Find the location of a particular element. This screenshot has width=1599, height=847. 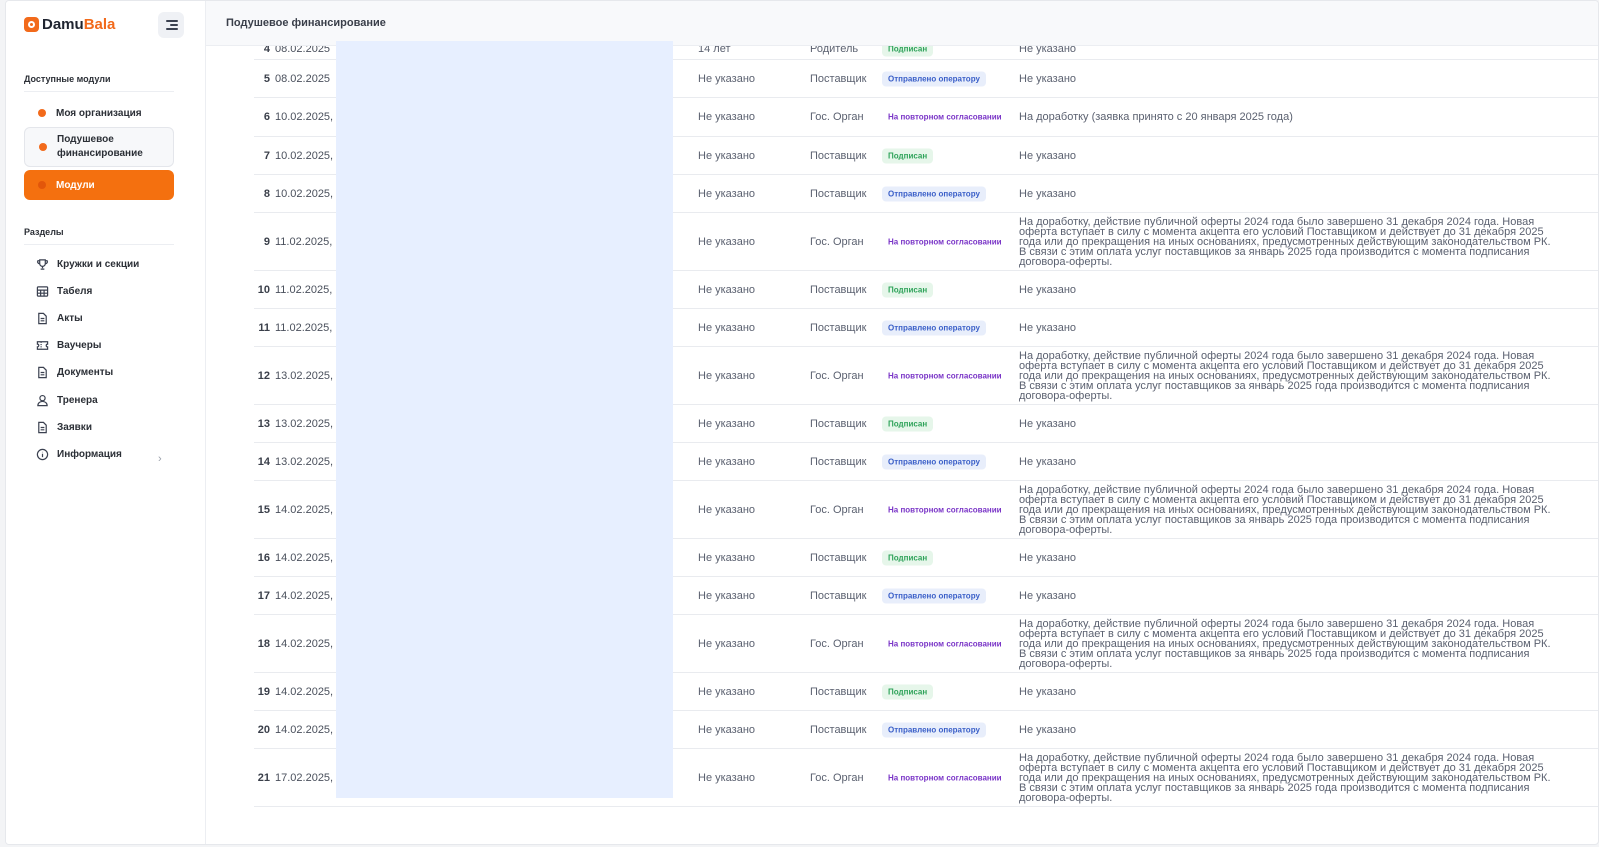

sidebar-item-label: Кружки и секции is located at coordinates (98, 264).